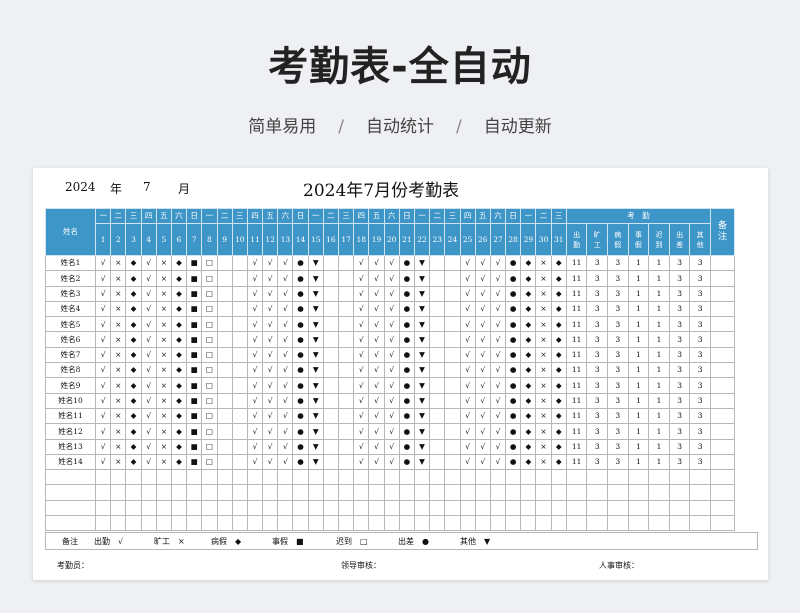 This screenshot has height=613, width=800. I want to click on month-value: 7, so click(147, 187).